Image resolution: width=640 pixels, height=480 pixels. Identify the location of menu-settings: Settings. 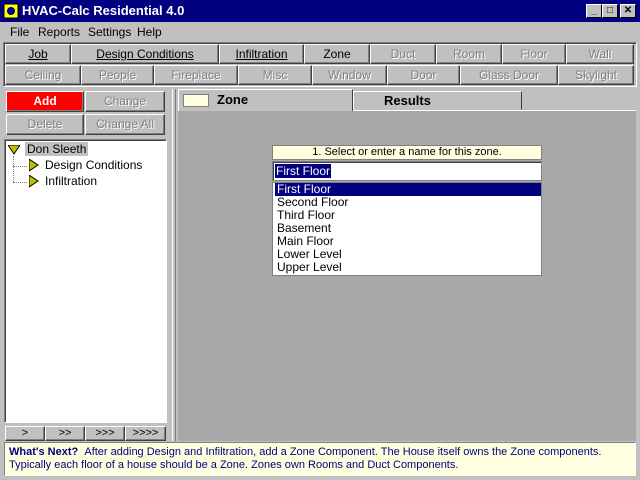
(109, 32).